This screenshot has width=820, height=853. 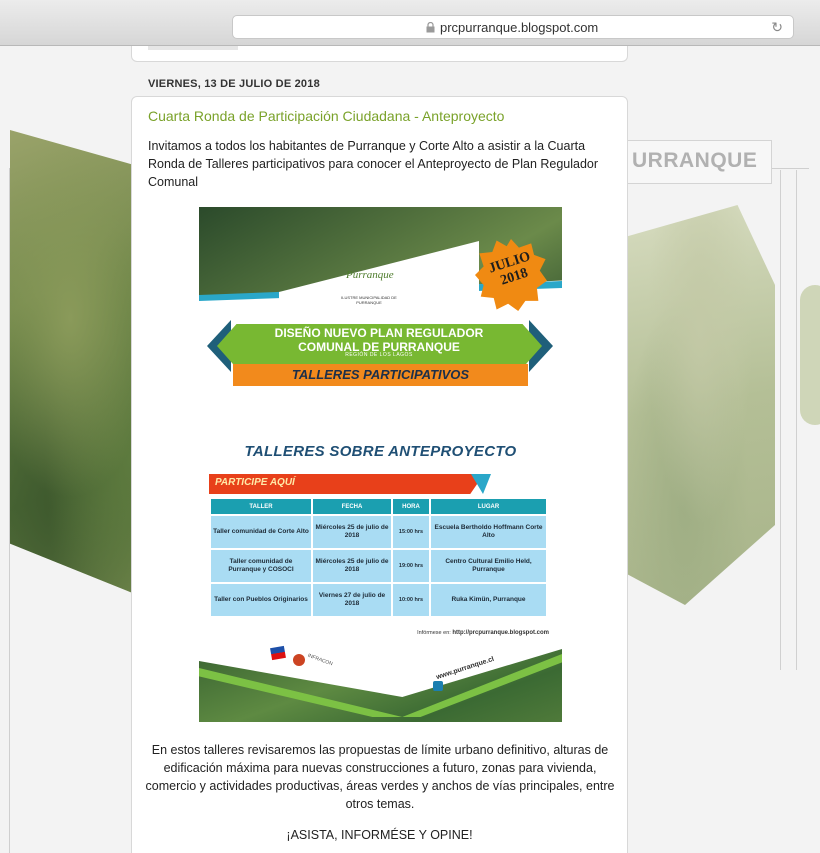 What do you see at coordinates (299, 660) in the screenshot?
I see `sponsor-logo-icon` at bounding box center [299, 660].